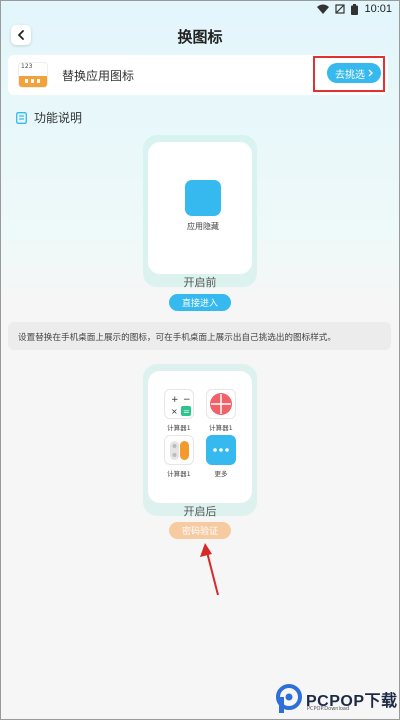  I want to click on replace-icon-label: 替换应用图标, so click(98, 76).